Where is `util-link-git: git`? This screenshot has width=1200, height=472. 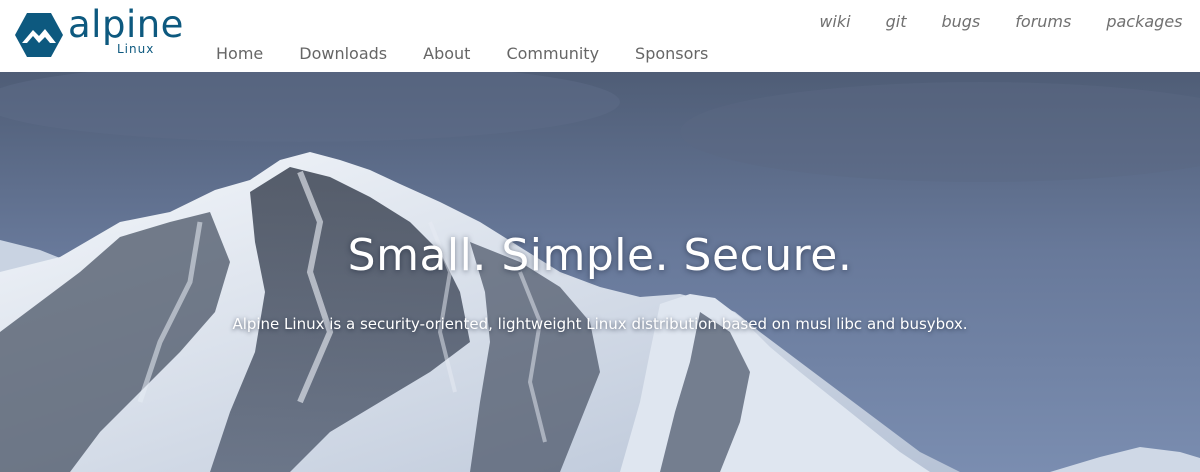 util-link-git: git is located at coordinates (896, 22).